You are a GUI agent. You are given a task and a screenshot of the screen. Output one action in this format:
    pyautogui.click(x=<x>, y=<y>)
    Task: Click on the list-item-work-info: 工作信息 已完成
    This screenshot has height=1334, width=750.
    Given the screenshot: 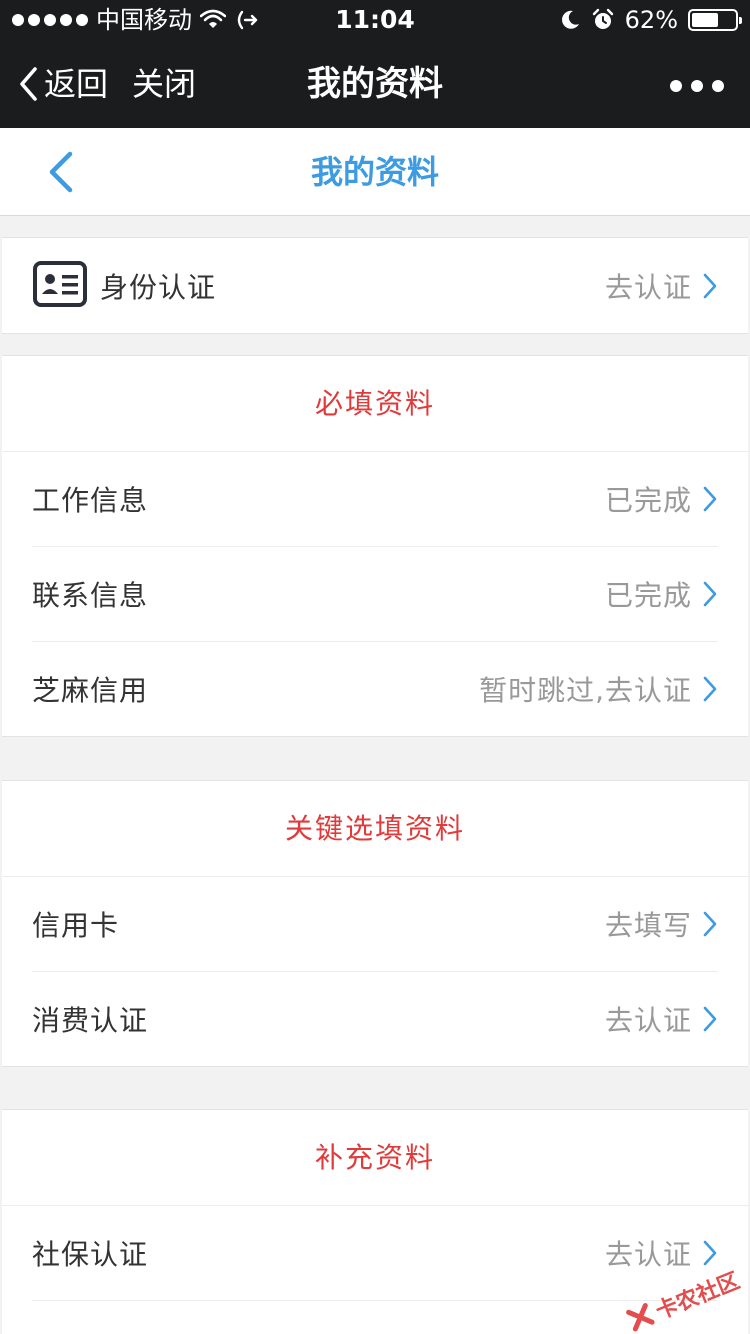 What is the action you would take?
    pyautogui.click(x=375, y=498)
    